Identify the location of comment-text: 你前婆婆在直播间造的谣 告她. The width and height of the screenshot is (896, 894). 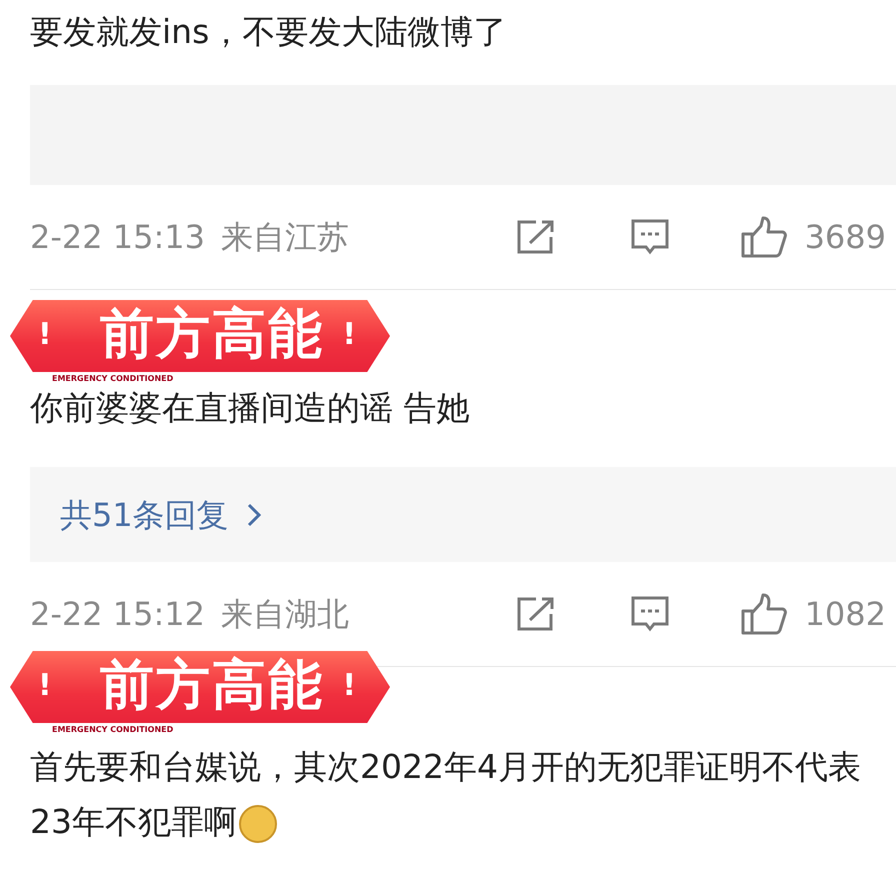
(250, 408).